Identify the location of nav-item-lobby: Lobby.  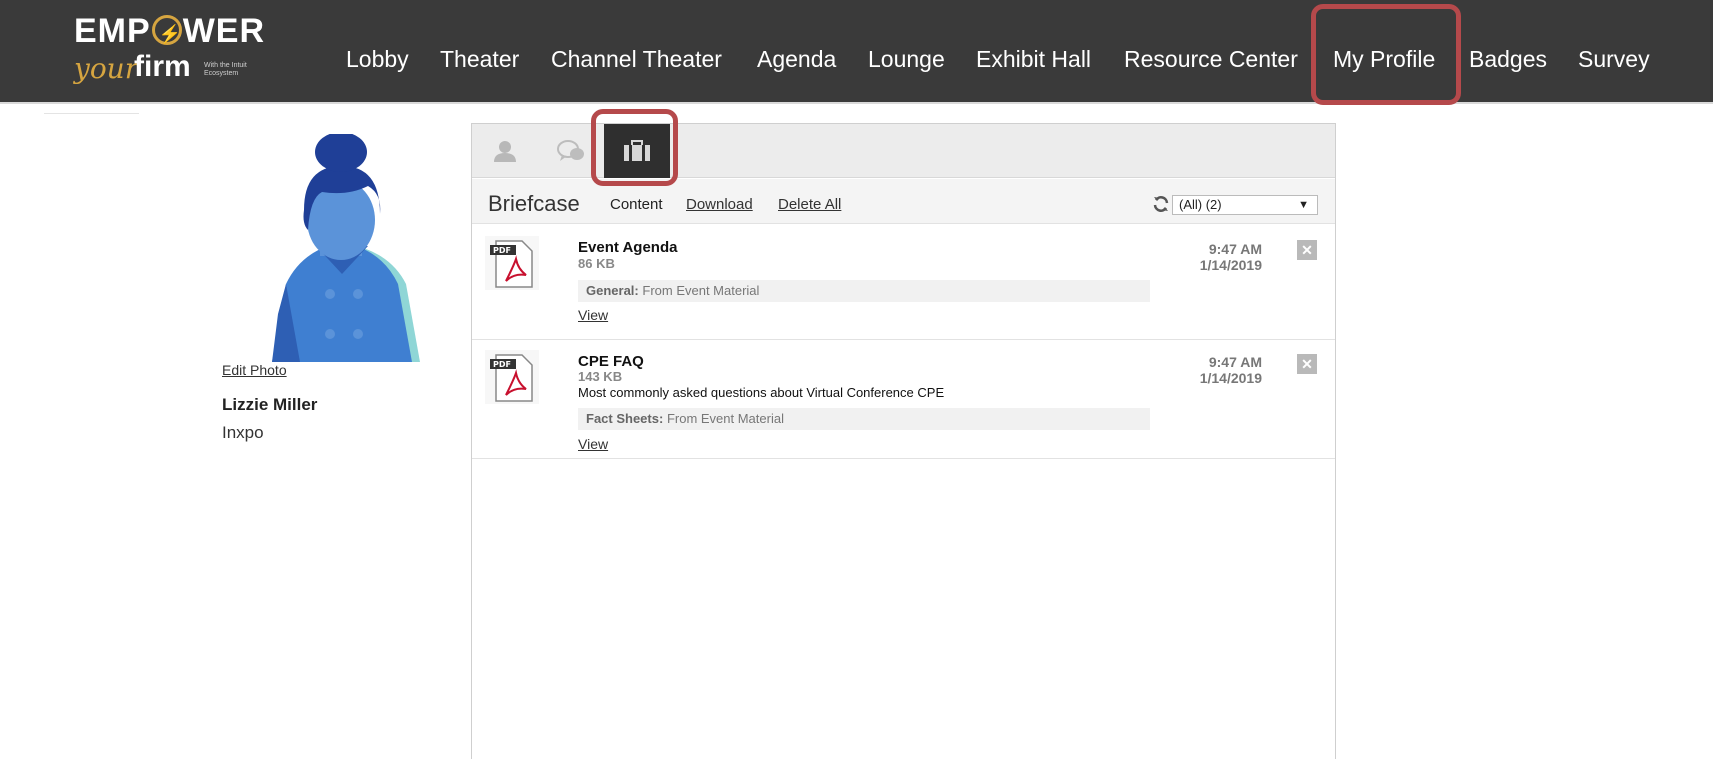
(377, 59).